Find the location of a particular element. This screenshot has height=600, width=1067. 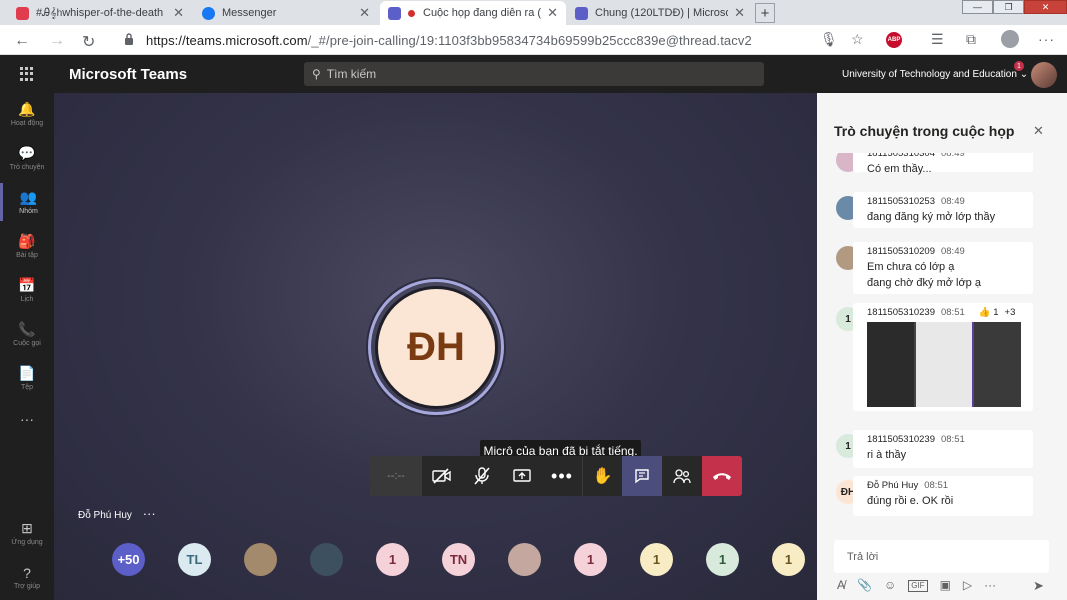

message-bubble: 1811505310239 08:51 ri à thầy is located at coordinates (943, 449).